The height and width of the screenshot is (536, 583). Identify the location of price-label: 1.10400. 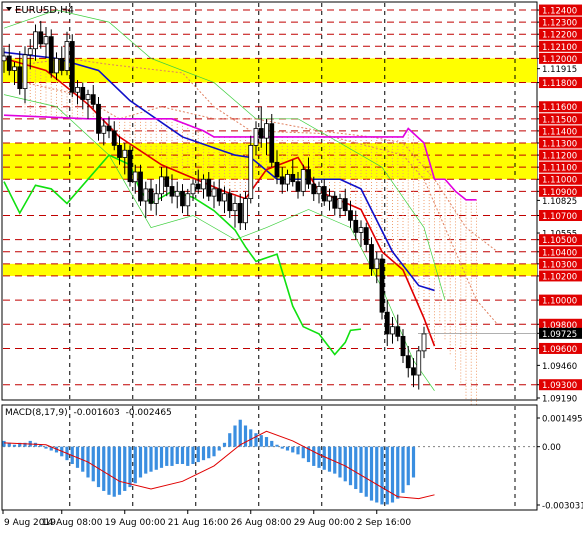
(559, 253).